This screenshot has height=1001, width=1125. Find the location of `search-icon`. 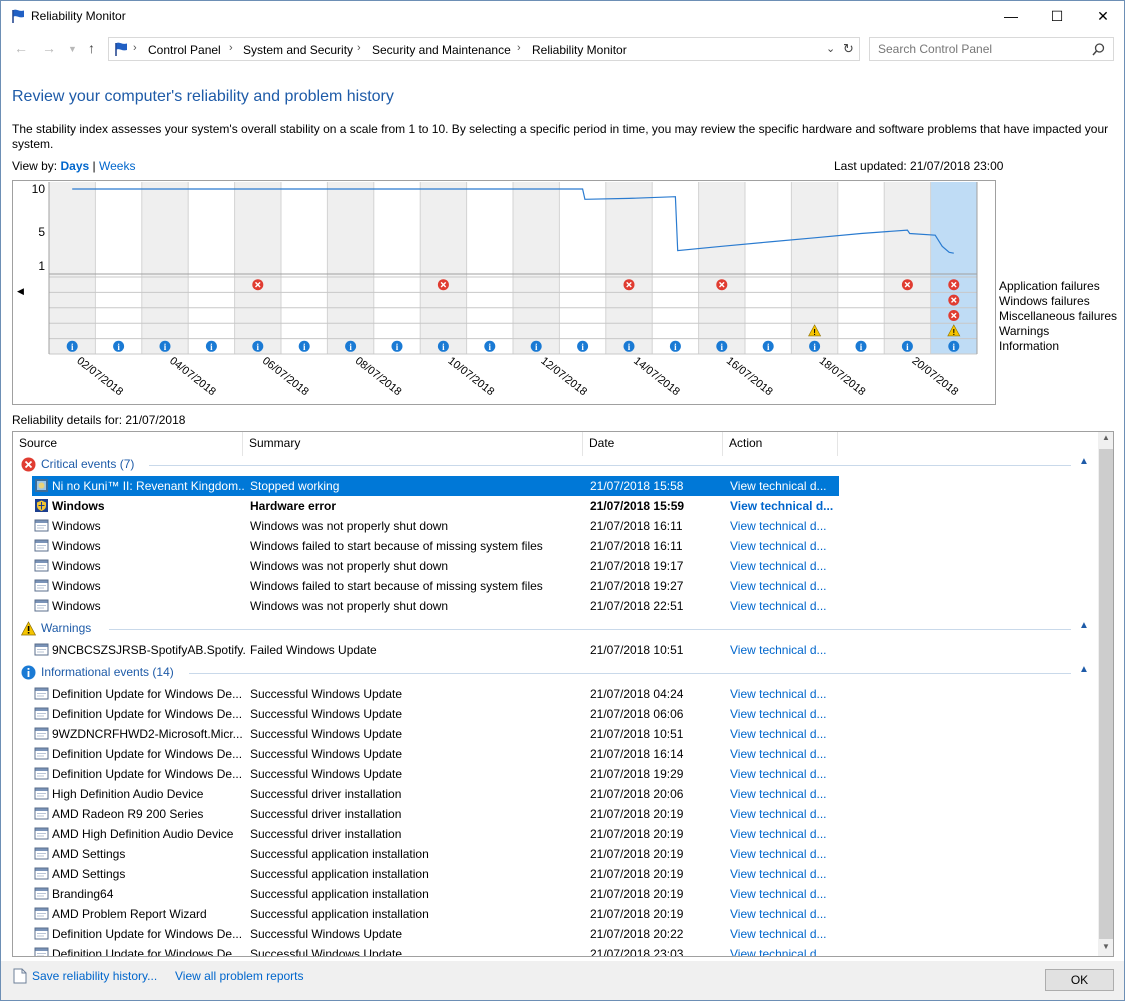

search-icon is located at coordinates (1098, 49).